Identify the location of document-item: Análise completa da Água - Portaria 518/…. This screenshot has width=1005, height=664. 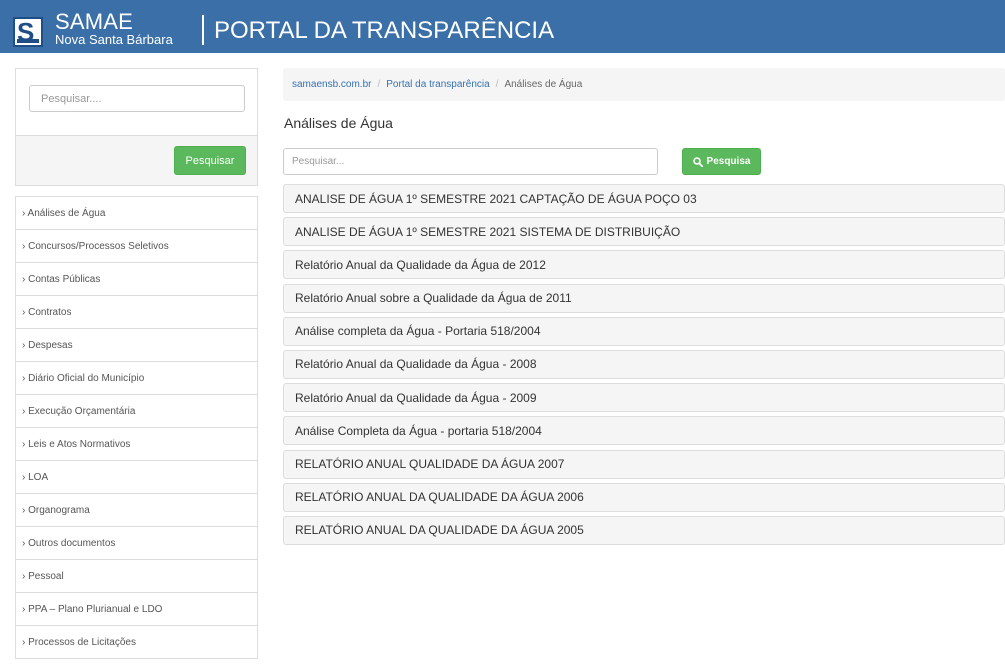
(644, 331).